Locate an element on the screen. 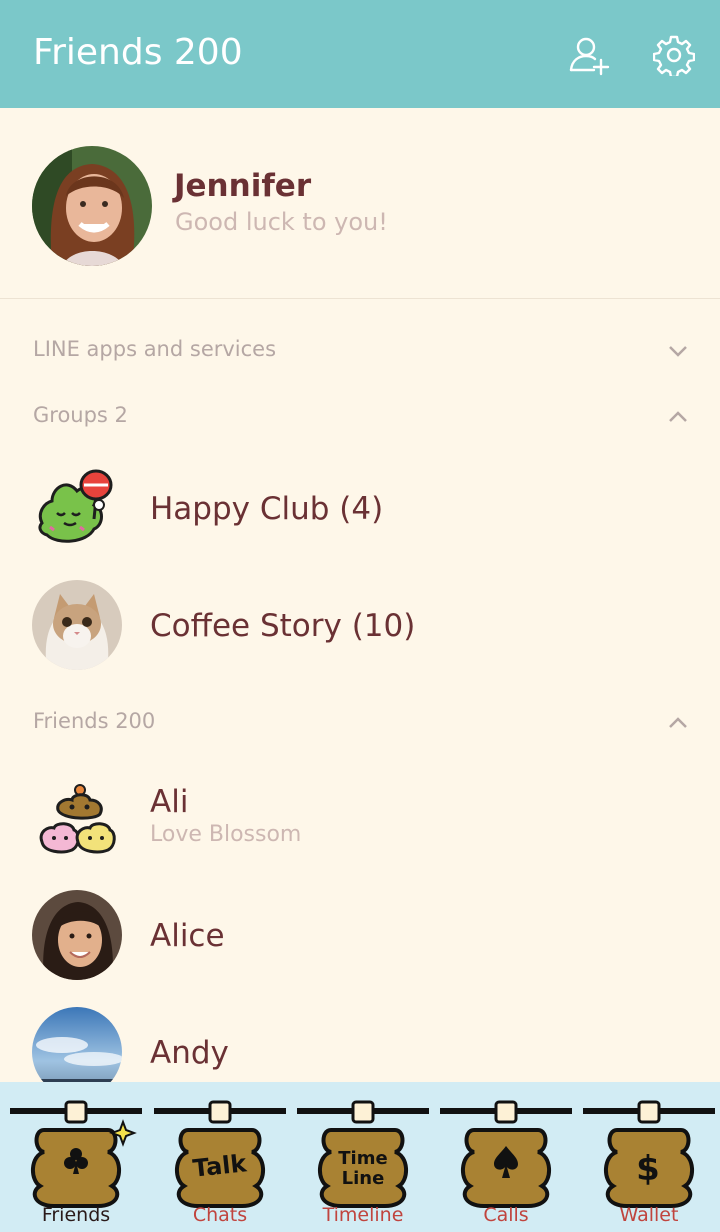 This screenshot has height=1232, width=720. friend-avatar is located at coordinates (77, 935).